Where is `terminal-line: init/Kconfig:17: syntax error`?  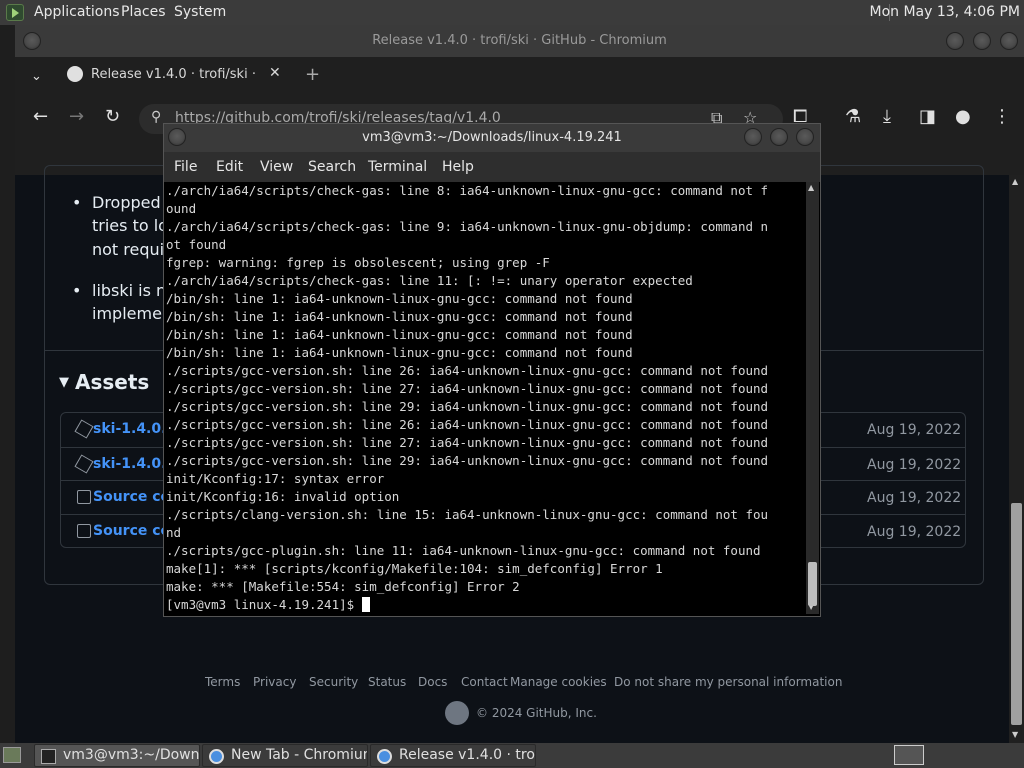
terminal-line: init/Kconfig:17: syntax error is located at coordinates (275, 478).